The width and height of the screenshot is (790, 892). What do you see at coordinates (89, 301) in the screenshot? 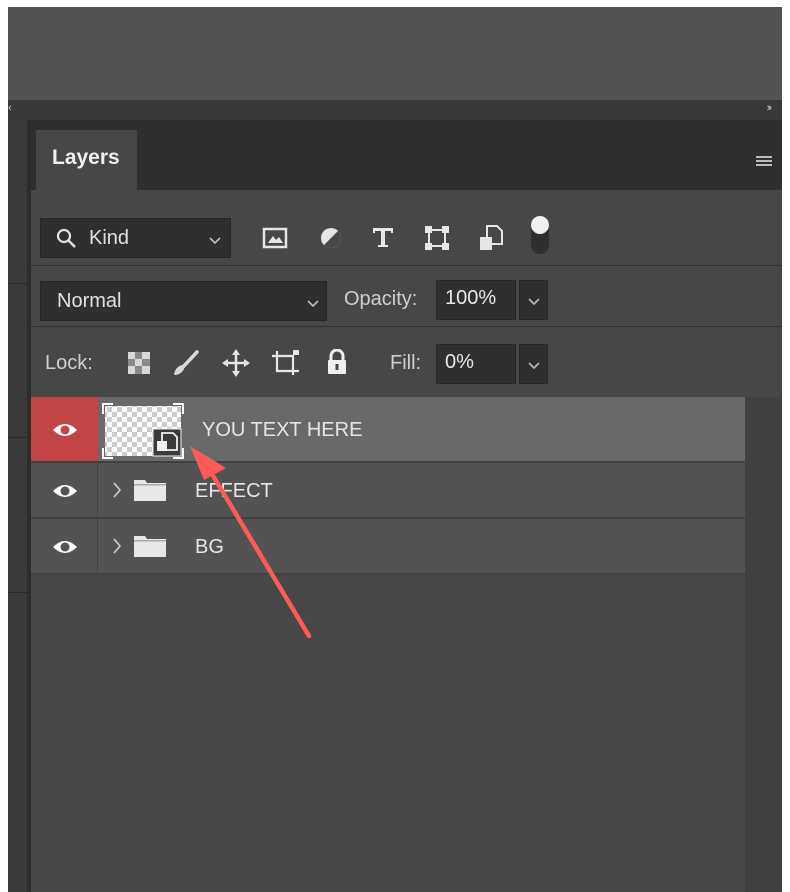
I see `blend-mode-value: Normal` at bounding box center [89, 301].